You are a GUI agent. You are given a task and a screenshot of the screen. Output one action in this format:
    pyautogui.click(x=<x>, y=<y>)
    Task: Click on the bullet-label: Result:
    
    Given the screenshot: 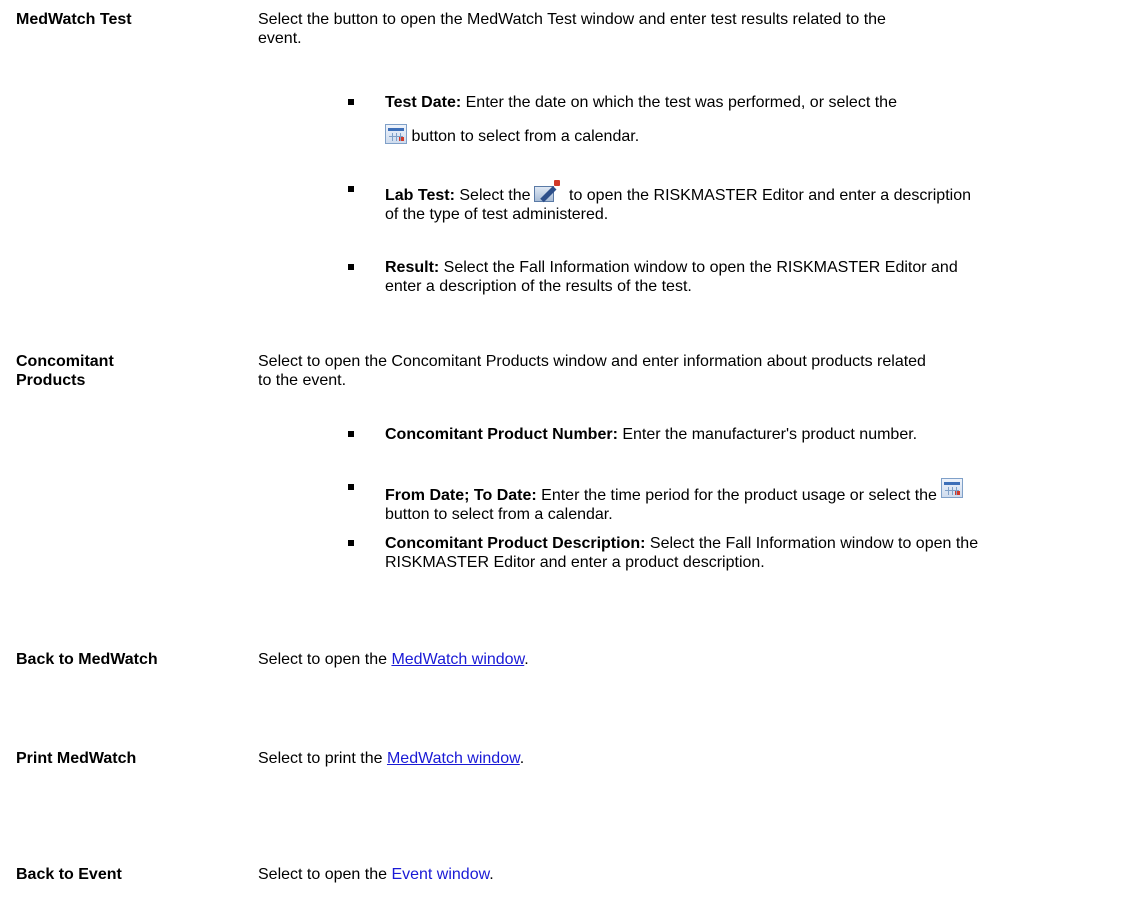 What is the action you would take?
    pyautogui.click(x=412, y=267)
    